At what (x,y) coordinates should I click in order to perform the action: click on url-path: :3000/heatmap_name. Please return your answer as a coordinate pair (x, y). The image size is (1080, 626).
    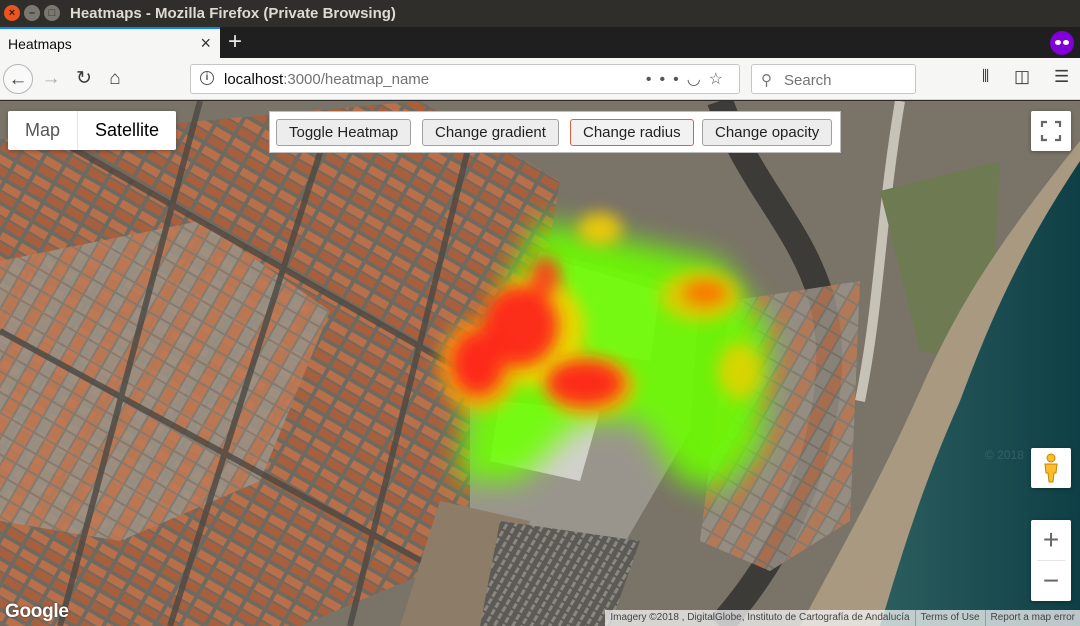
    Looking at the image, I should click on (356, 79).